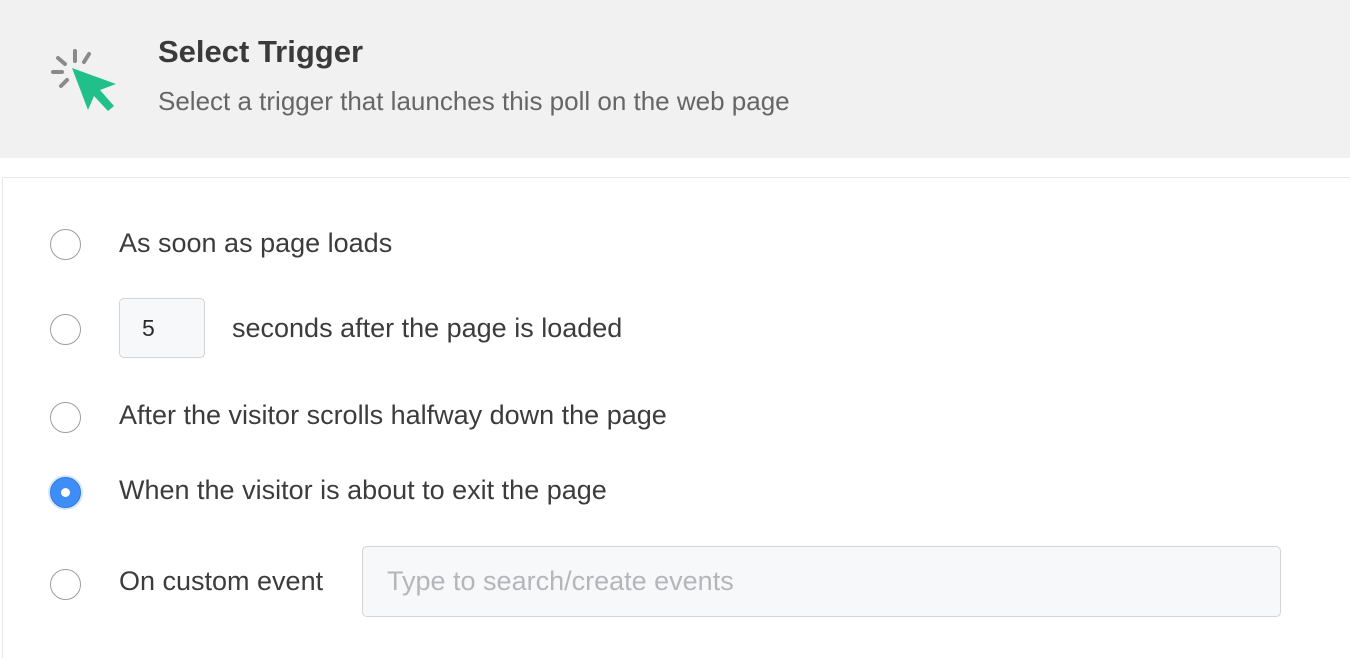 The image size is (1350, 658). What do you see at coordinates (83, 80) in the screenshot?
I see `cursor-click-icon` at bounding box center [83, 80].